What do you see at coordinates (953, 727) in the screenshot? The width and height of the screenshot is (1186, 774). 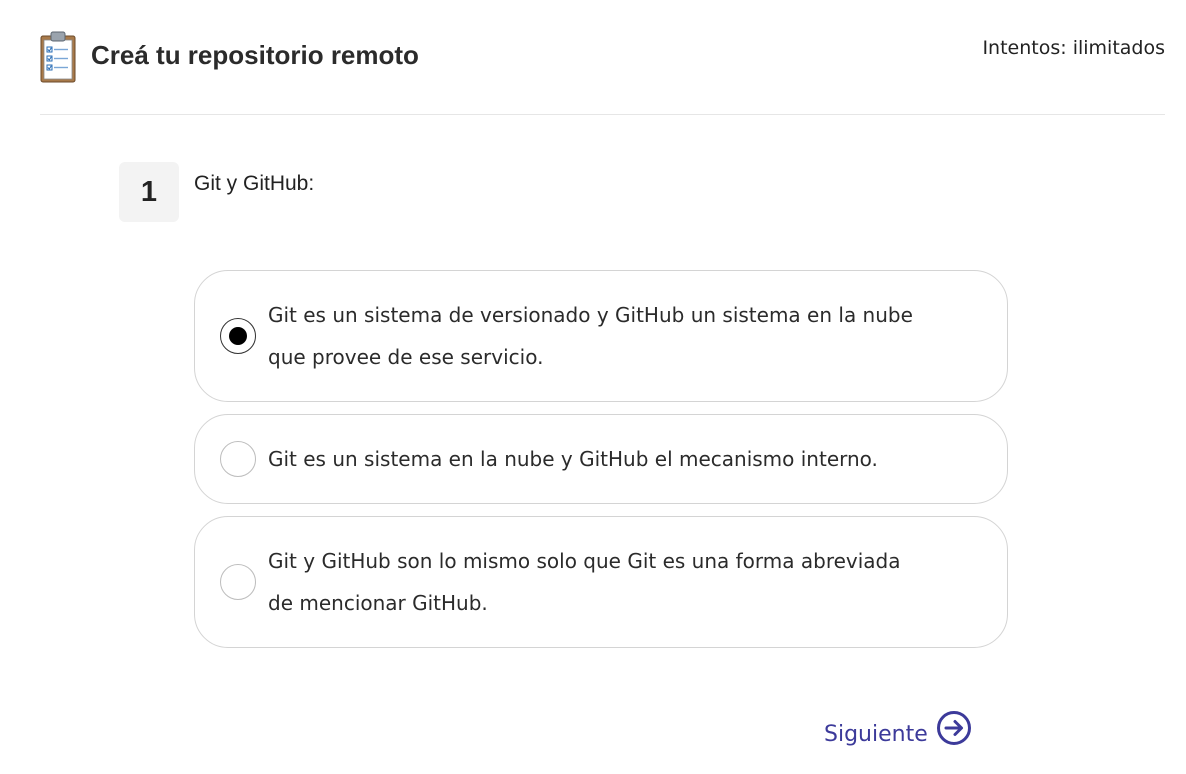 I see `arrow-right-circle-icon` at bounding box center [953, 727].